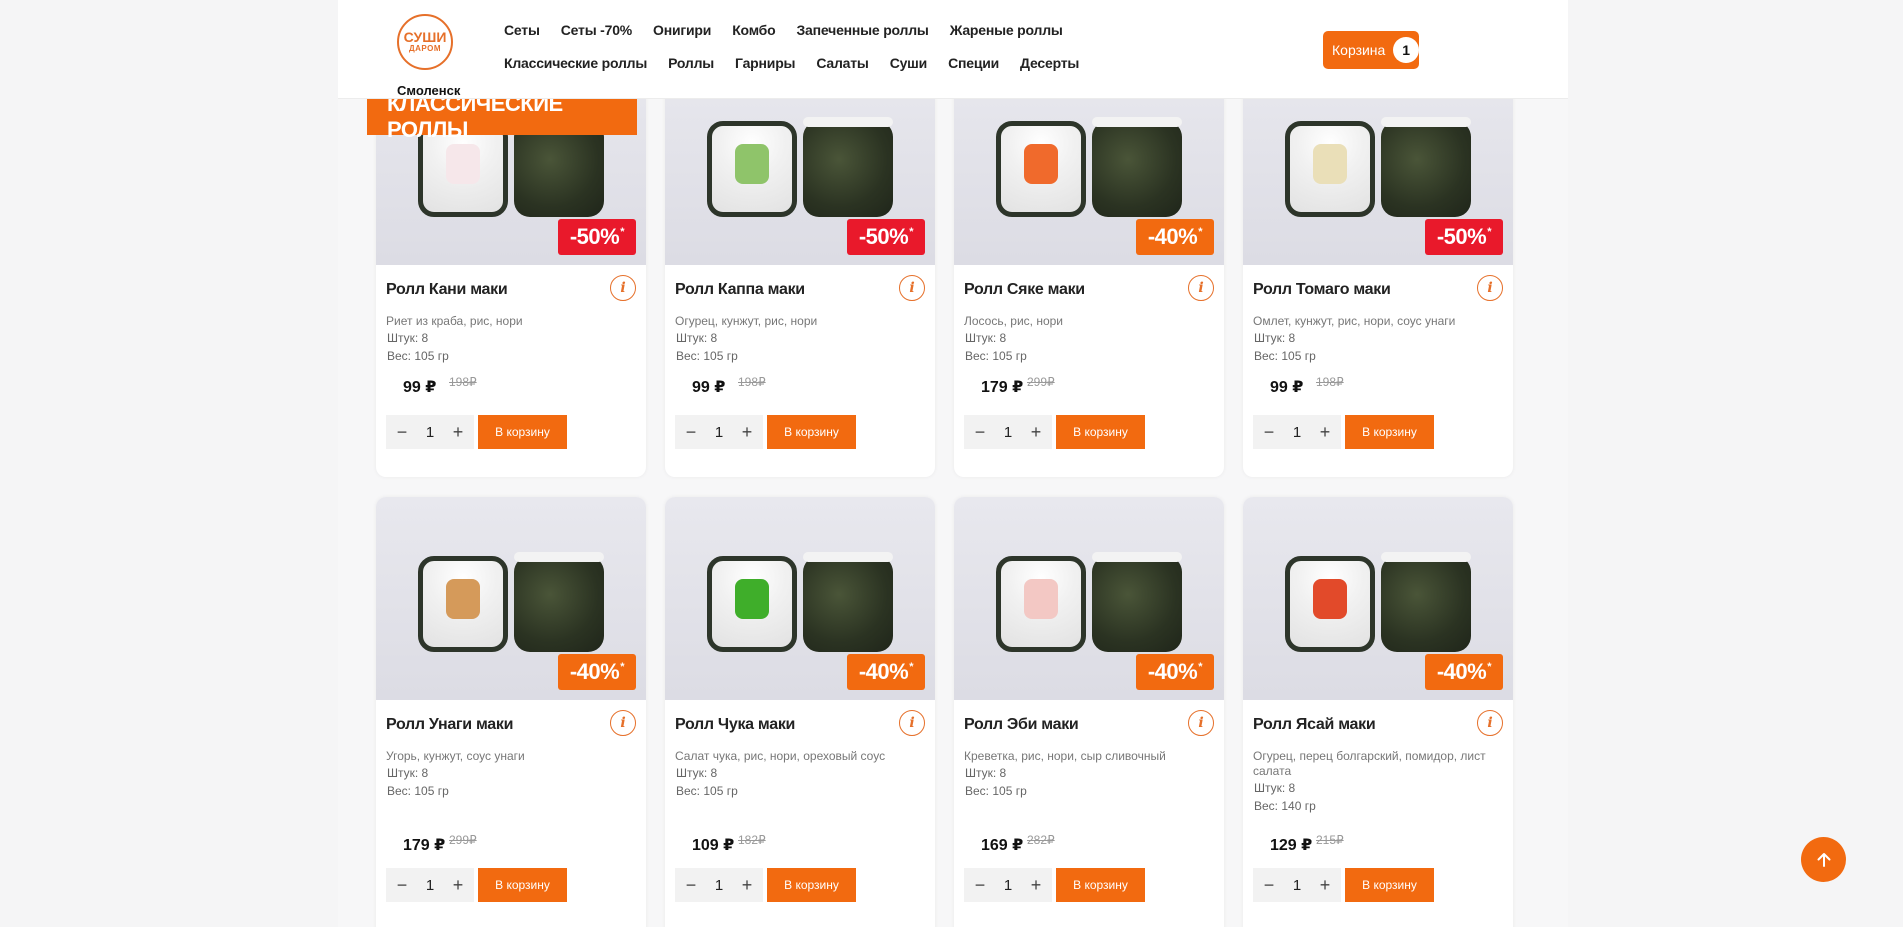 This screenshot has height=927, width=1903. I want to click on scroll-top-button, so click(1823, 859).